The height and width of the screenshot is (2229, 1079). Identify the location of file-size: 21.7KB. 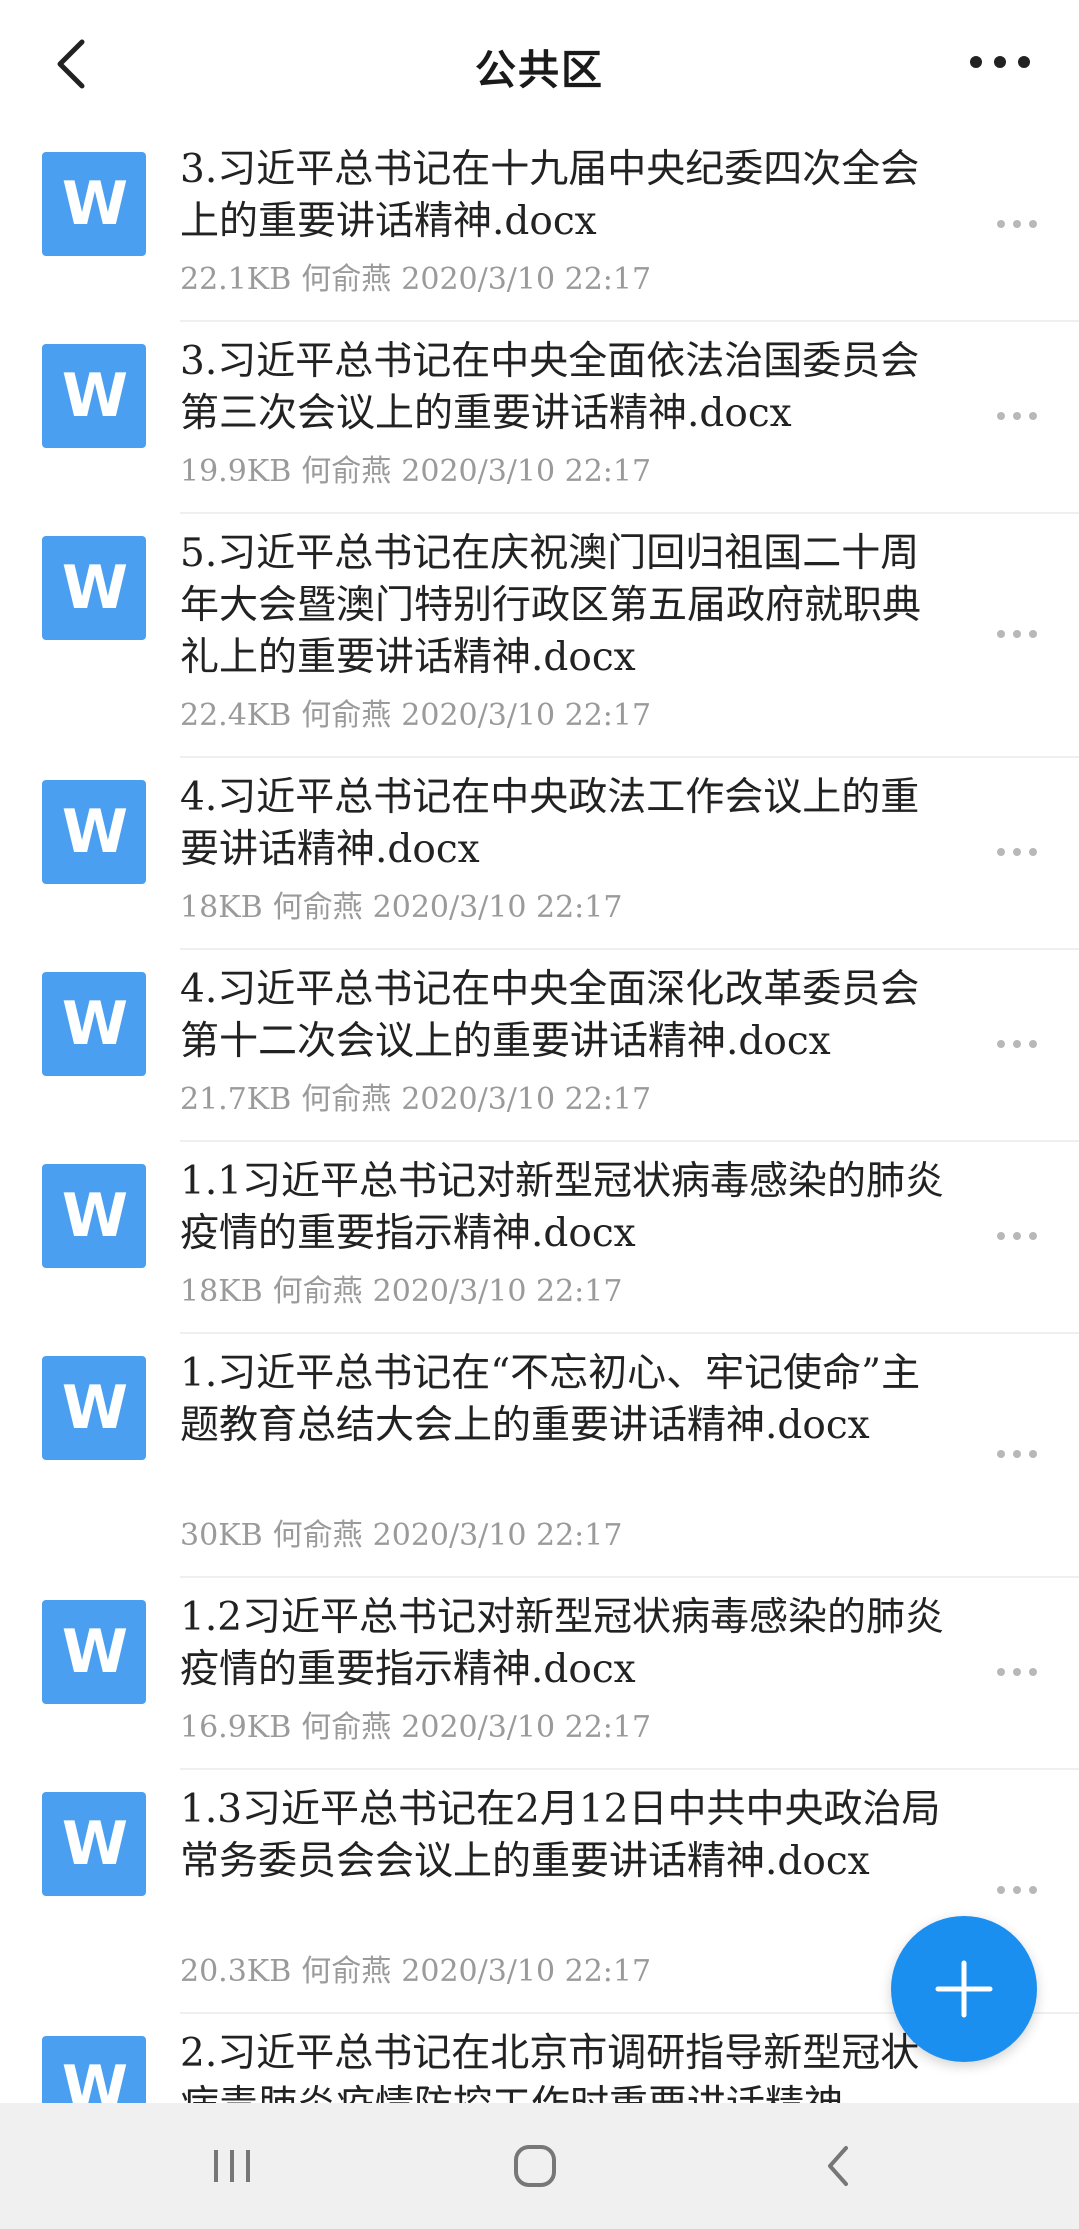
(236, 1099).